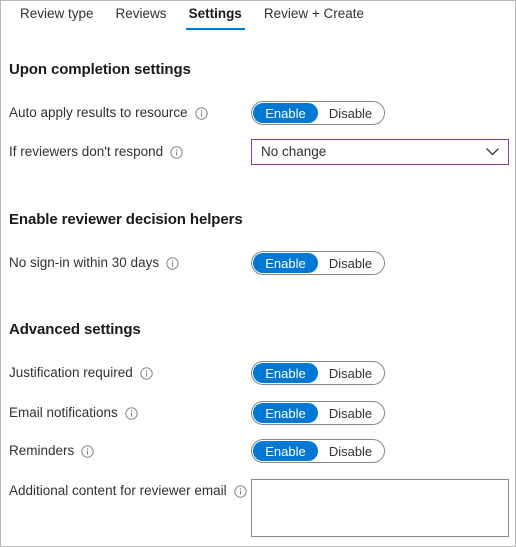 The image size is (516, 547). I want to click on row-auto-apply: Auto apply results to resource, so click(104, 113).